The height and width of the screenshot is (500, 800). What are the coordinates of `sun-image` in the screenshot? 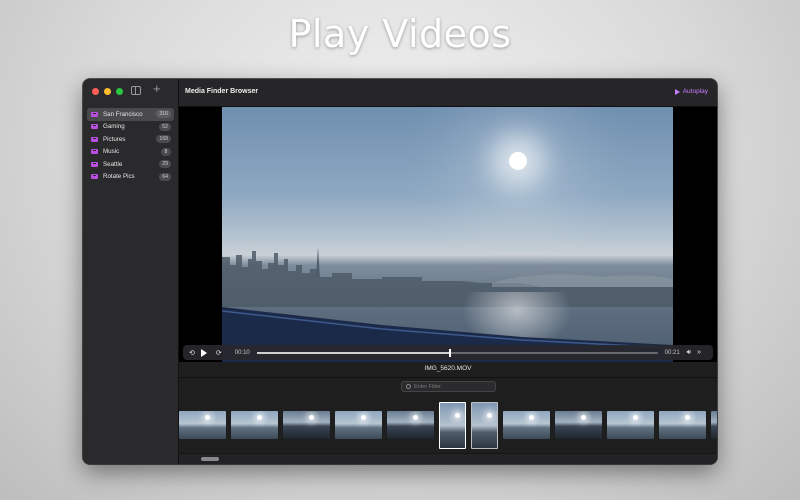 It's located at (518, 161).